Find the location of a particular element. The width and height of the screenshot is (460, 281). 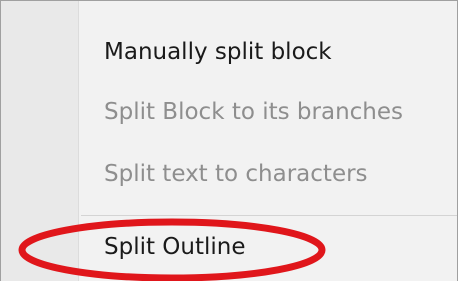

menu-item-split-block-to-branches: Split Block to its branches is located at coordinates (254, 112).